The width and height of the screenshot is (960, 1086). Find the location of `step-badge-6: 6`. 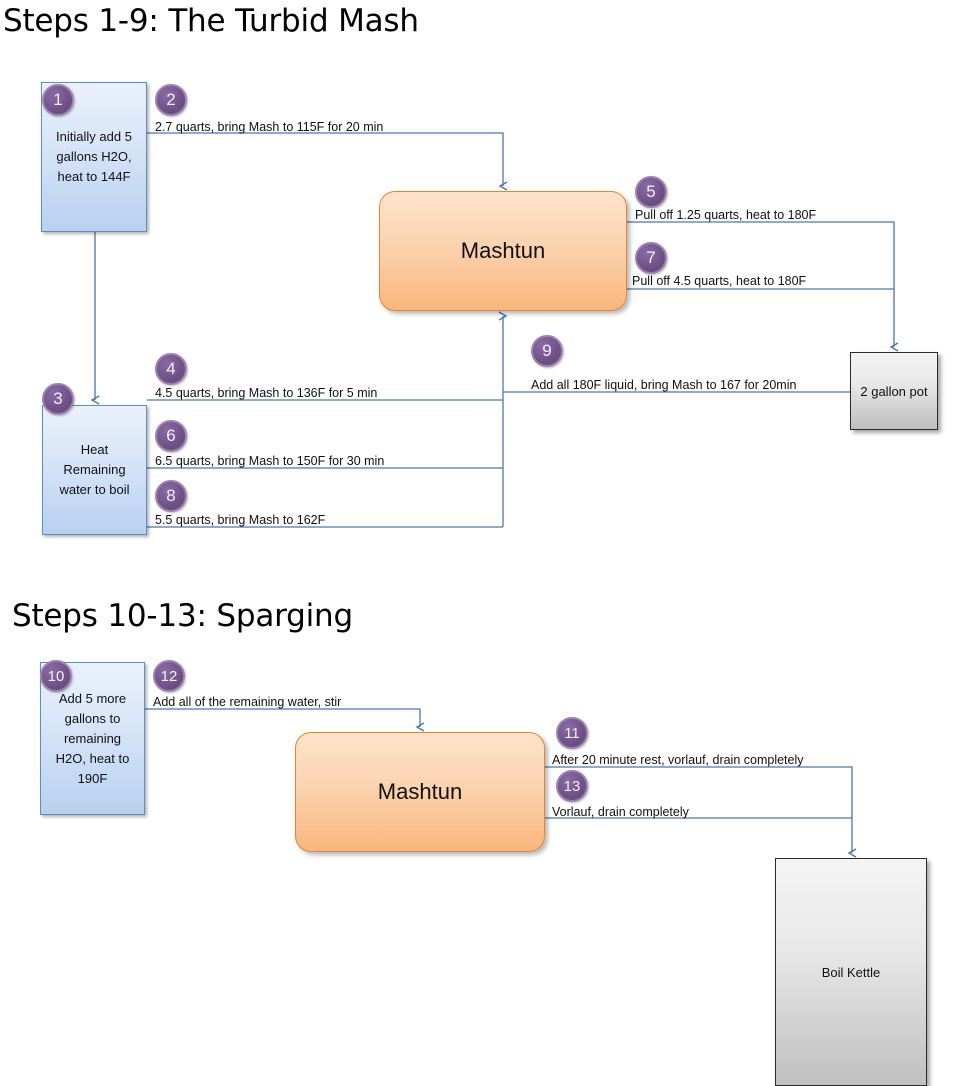

step-badge-6: 6 is located at coordinates (171, 436).